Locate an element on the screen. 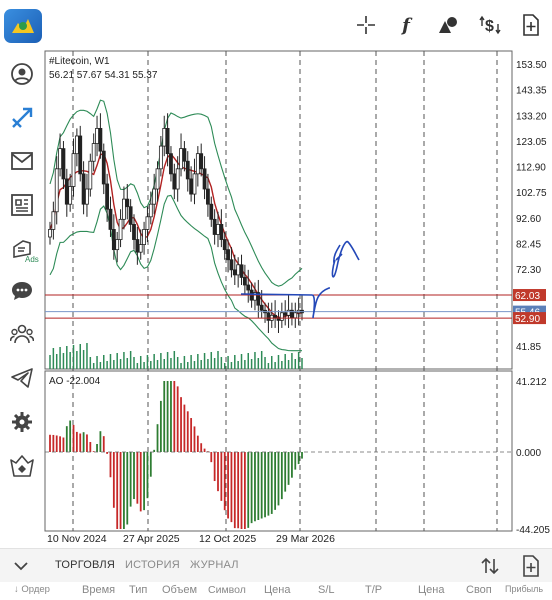 Image resolution: width=552 pixels, height=600 pixels. date-tick-3: 29 Mar 2026 is located at coordinates (305, 539).